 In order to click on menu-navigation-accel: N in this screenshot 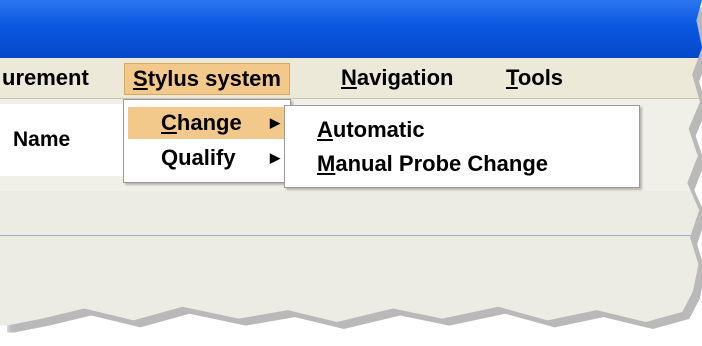, I will do `click(349, 77)`.